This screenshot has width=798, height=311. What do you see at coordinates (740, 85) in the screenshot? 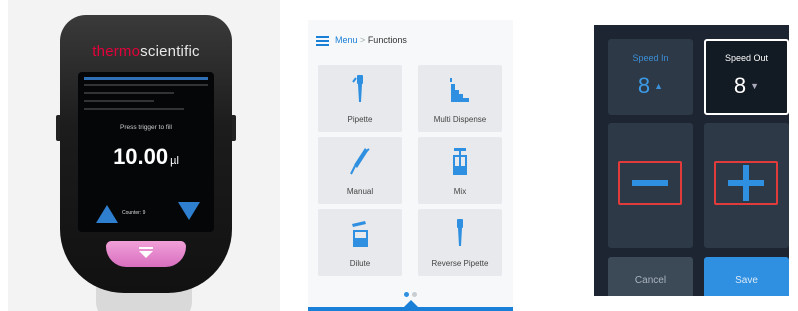
I see `speed-out-value: 8` at bounding box center [740, 85].